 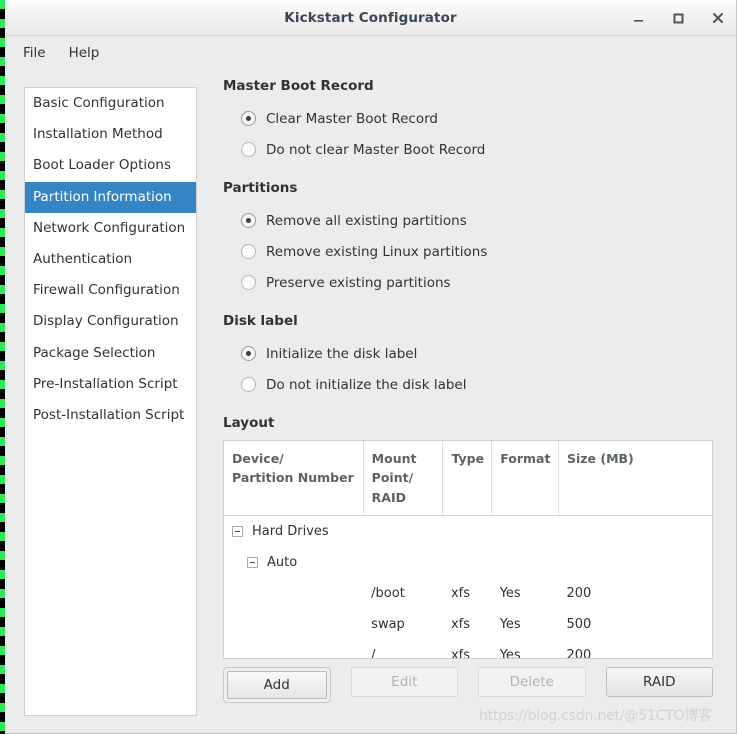 What do you see at coordinates (248, 282) in the screenshot?
I see `radio-indicator-preserve-existing-partitions` at bounding box center [248, 282].